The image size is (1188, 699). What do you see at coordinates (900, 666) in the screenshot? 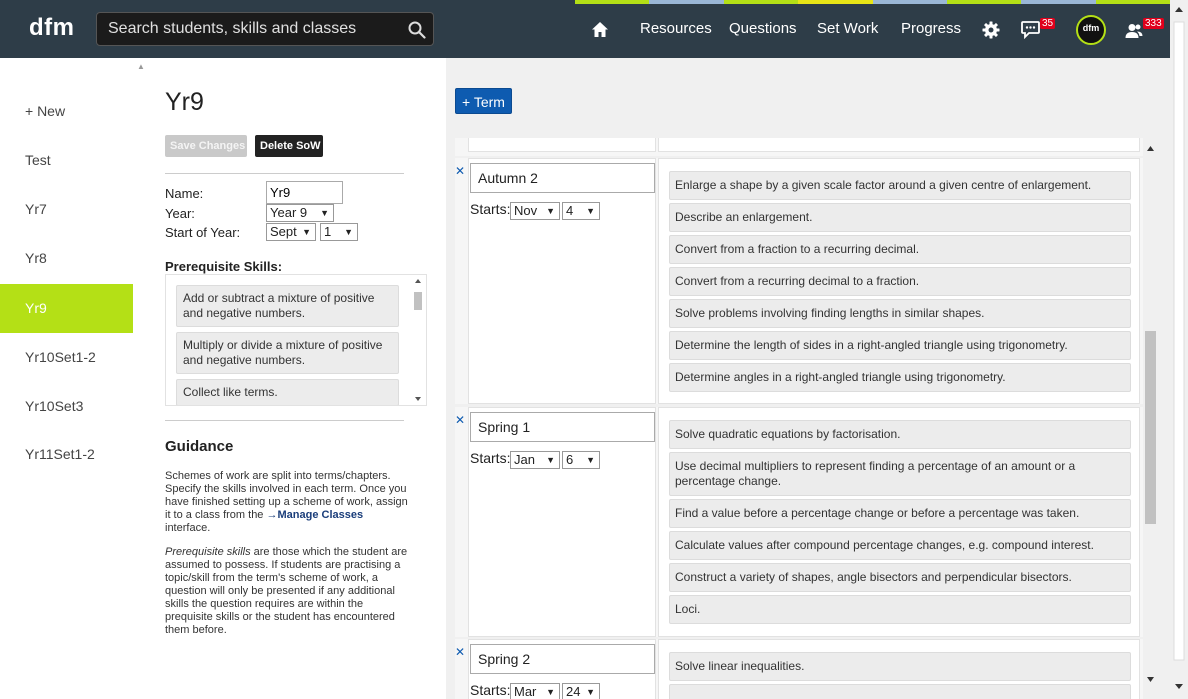
I see `skill-item: Solve linear inequalities.` at bounding box center [900, 666].